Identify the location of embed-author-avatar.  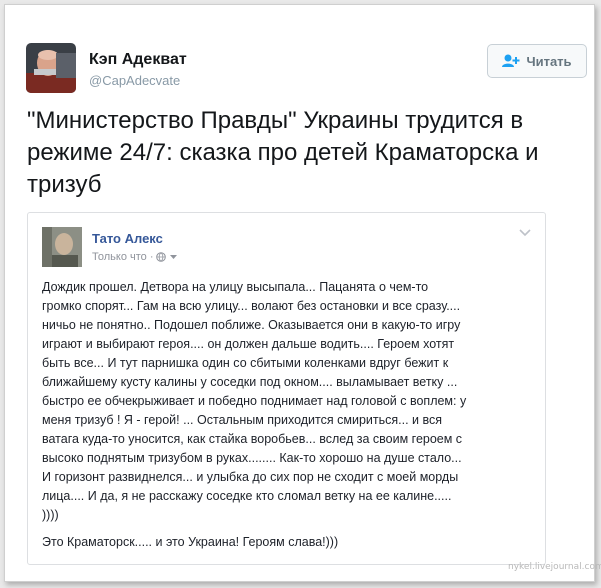
(62, 247).